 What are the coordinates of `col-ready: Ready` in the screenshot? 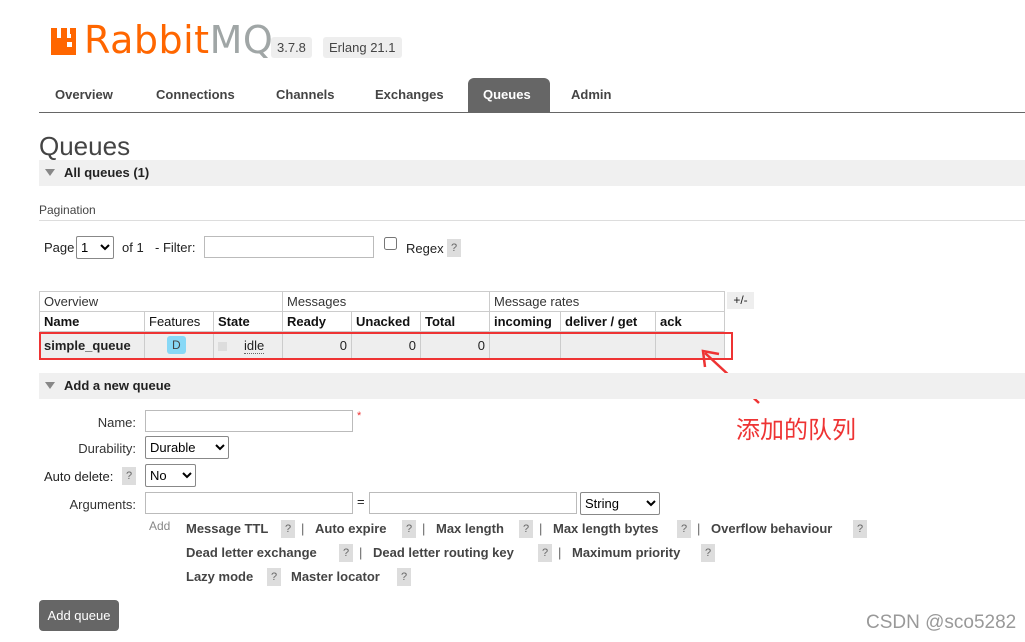 It's located at (317, 321).